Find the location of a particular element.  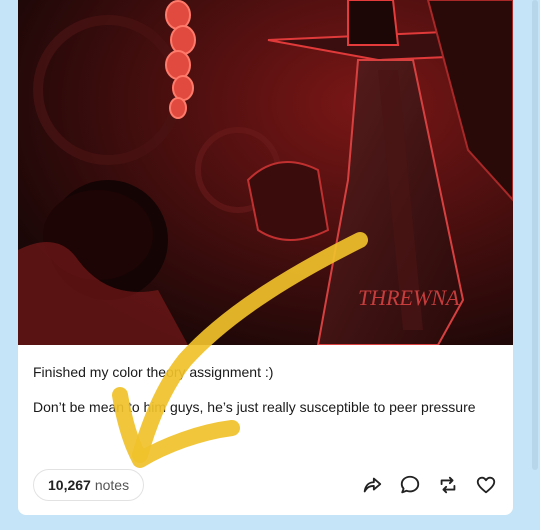

post-actions is located at coordinates (429, 485).